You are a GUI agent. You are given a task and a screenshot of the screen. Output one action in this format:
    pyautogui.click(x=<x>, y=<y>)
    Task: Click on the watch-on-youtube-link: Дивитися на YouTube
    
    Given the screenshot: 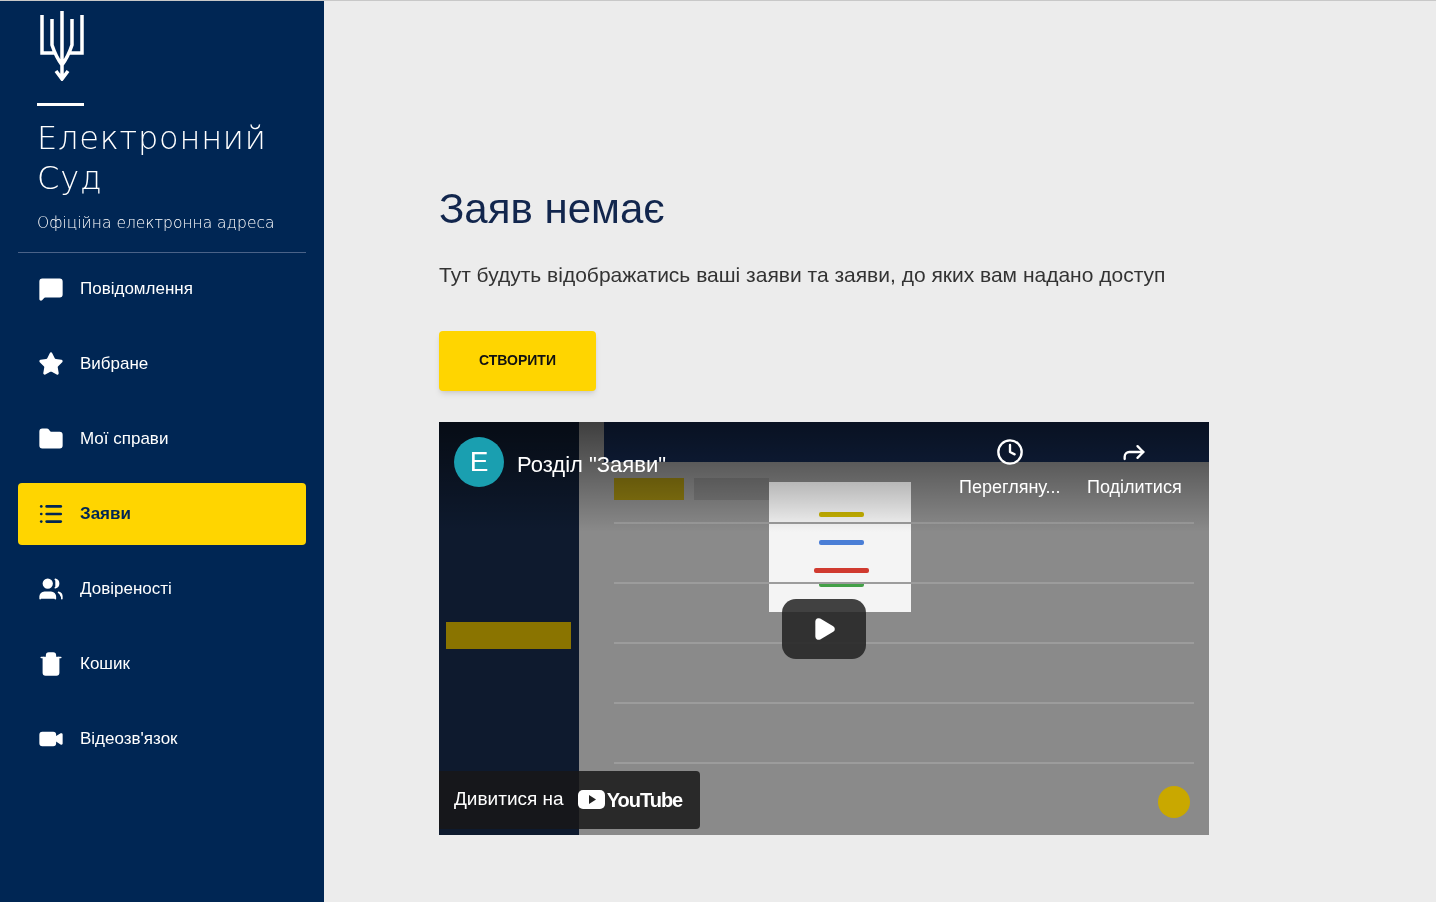 What is the action you would take?
    pyautogui.click(x=570, y=799)
    